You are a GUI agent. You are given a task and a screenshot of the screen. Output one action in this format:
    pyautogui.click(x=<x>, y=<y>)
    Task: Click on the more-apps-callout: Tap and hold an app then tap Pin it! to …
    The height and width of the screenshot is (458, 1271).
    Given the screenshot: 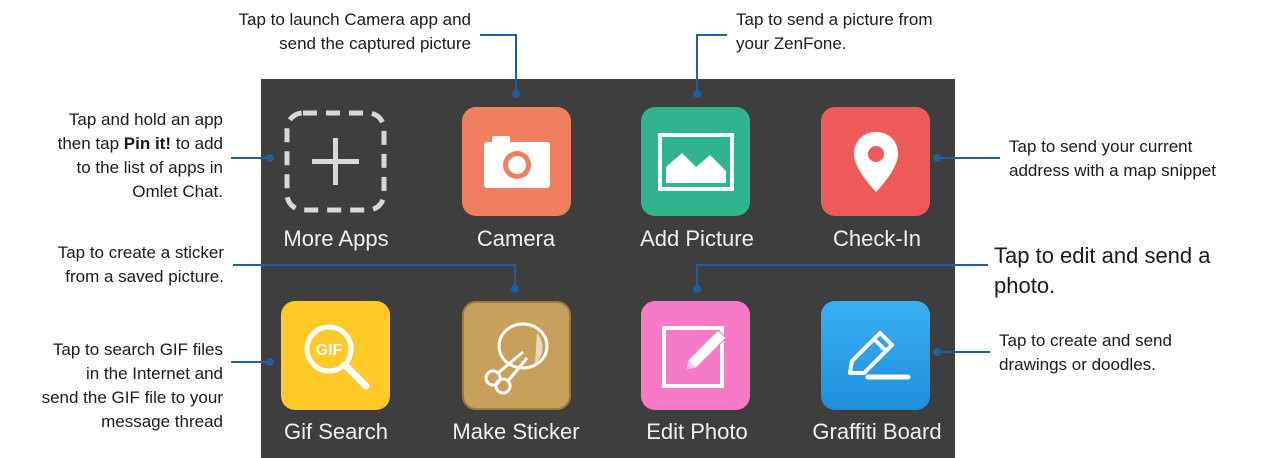 What is the action you would take?
    pyautogui.click(x=140, y=156)
    